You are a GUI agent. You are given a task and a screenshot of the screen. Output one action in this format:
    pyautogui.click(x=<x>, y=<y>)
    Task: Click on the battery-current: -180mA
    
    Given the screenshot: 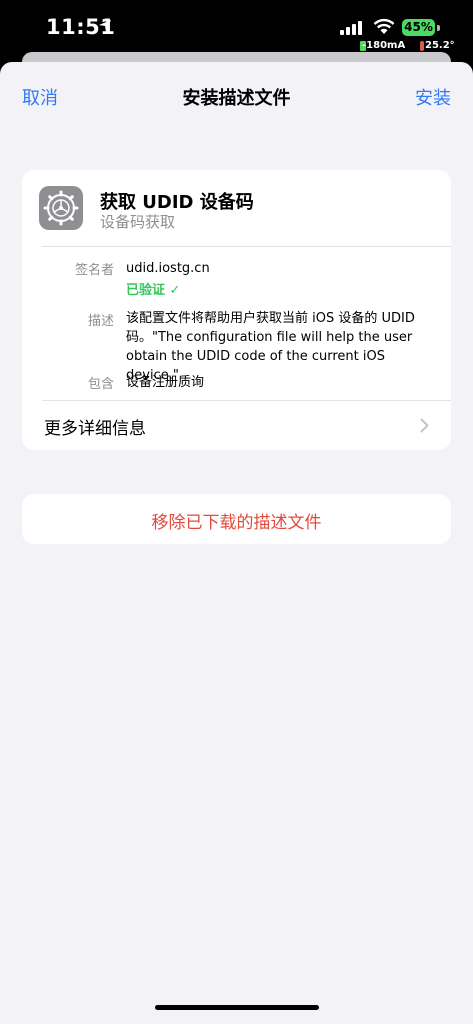 What is the action you would take?
    pyautogui.click(x=384, y=45)
    